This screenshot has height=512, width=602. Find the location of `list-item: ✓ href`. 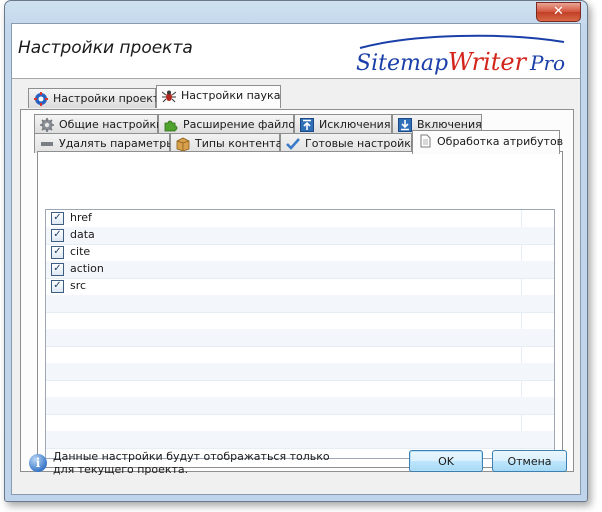

list-item: ✓ href is located at coordinates (300, 219).